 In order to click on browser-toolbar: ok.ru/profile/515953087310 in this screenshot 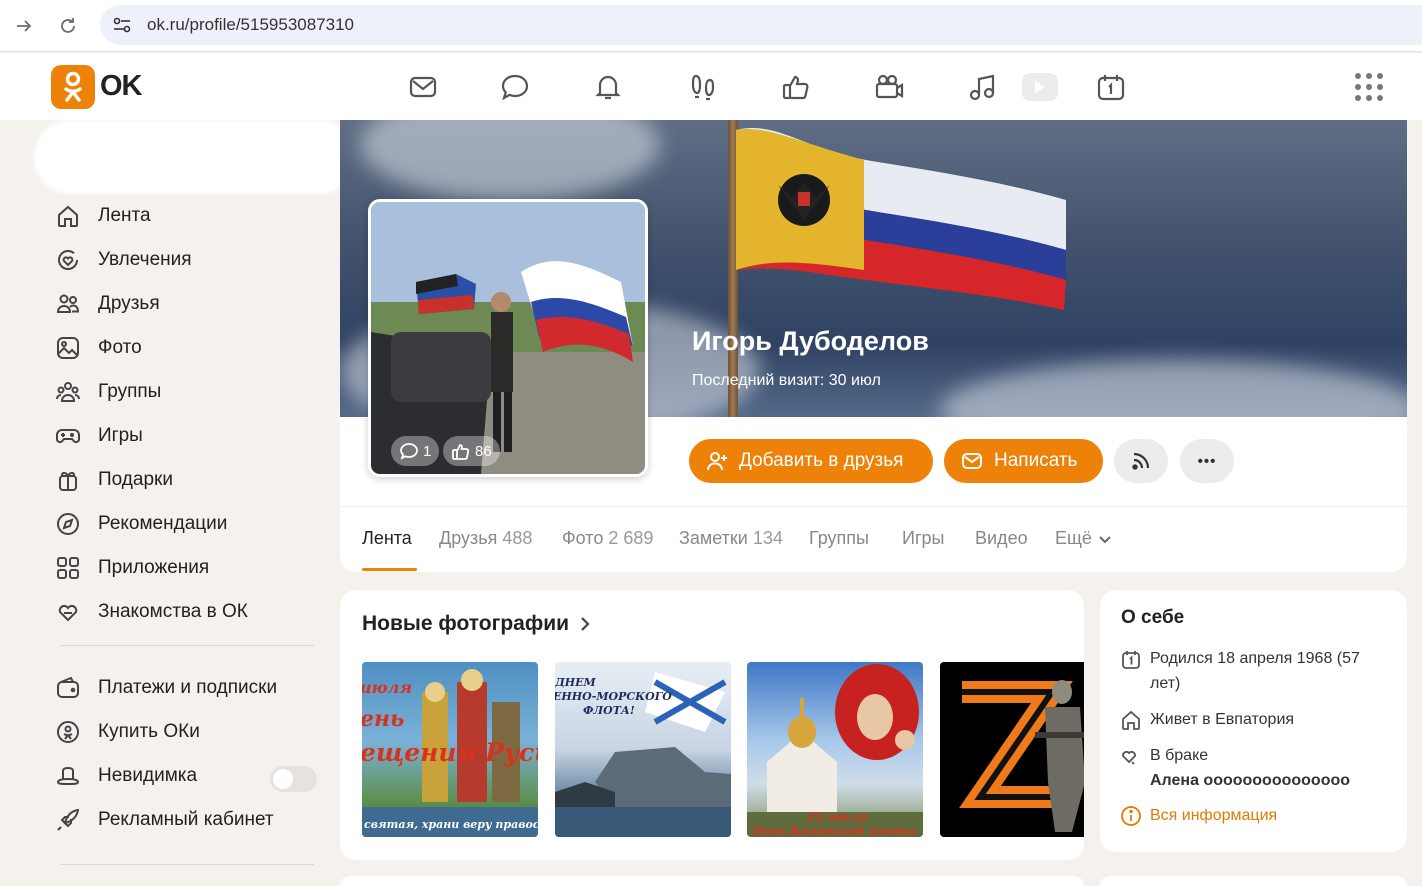, I will do `click(711, 26)`.